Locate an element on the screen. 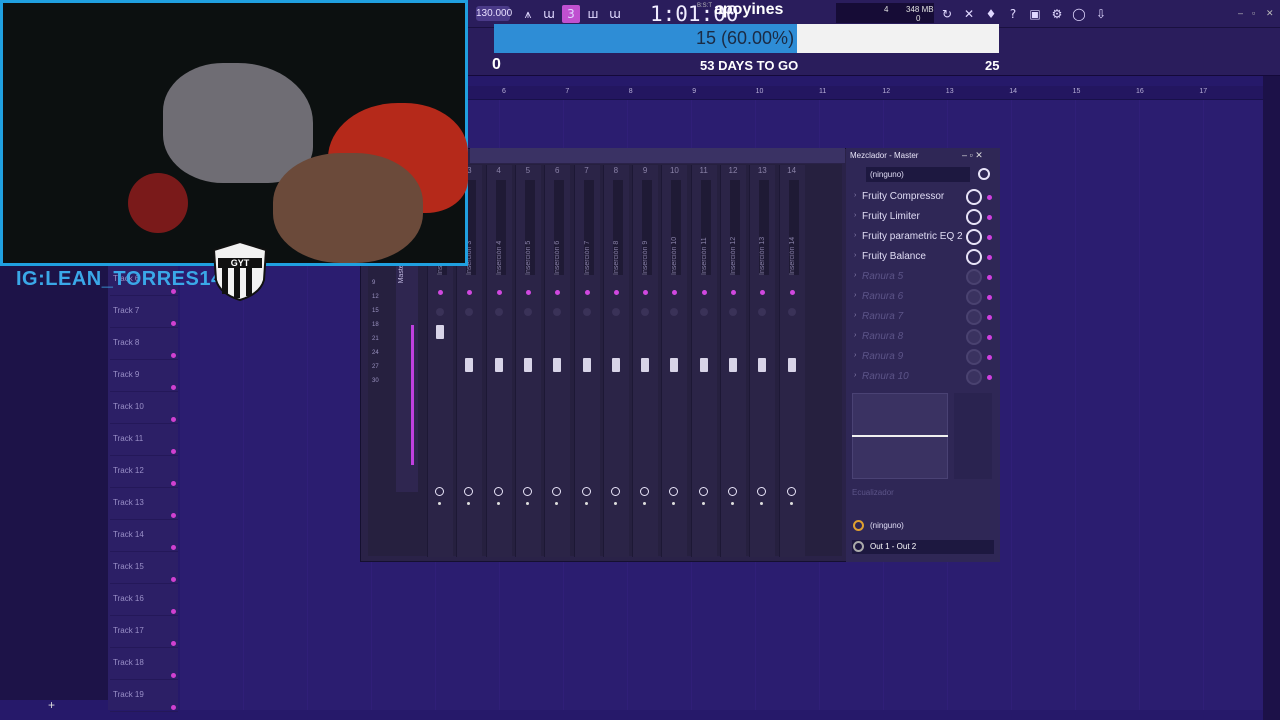  route-selector: (ninguno) is located at coordinates (923, 526).